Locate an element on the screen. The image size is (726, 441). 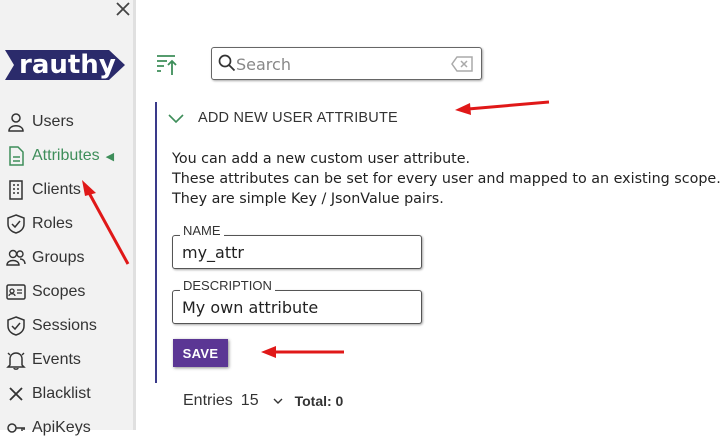
sidebar-item-label: Roles is located at coordinates (52, 223).